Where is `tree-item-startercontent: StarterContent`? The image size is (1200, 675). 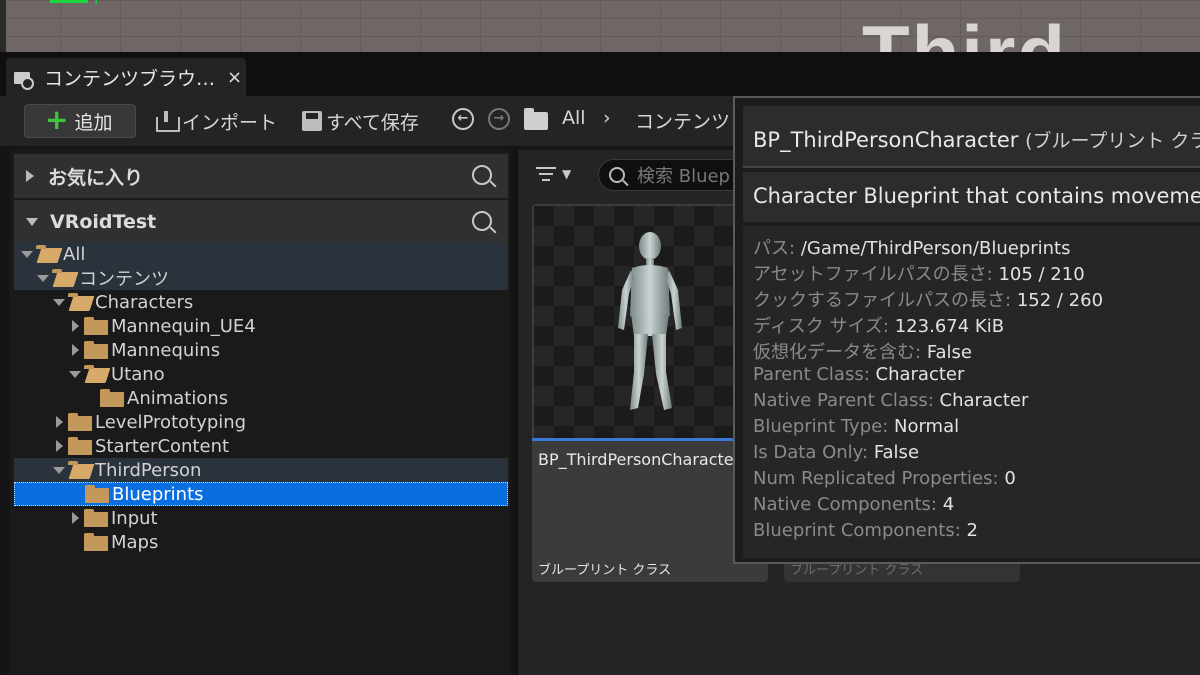
tree-item-startercontent: StarterContent is located at coordinates (261, 446).